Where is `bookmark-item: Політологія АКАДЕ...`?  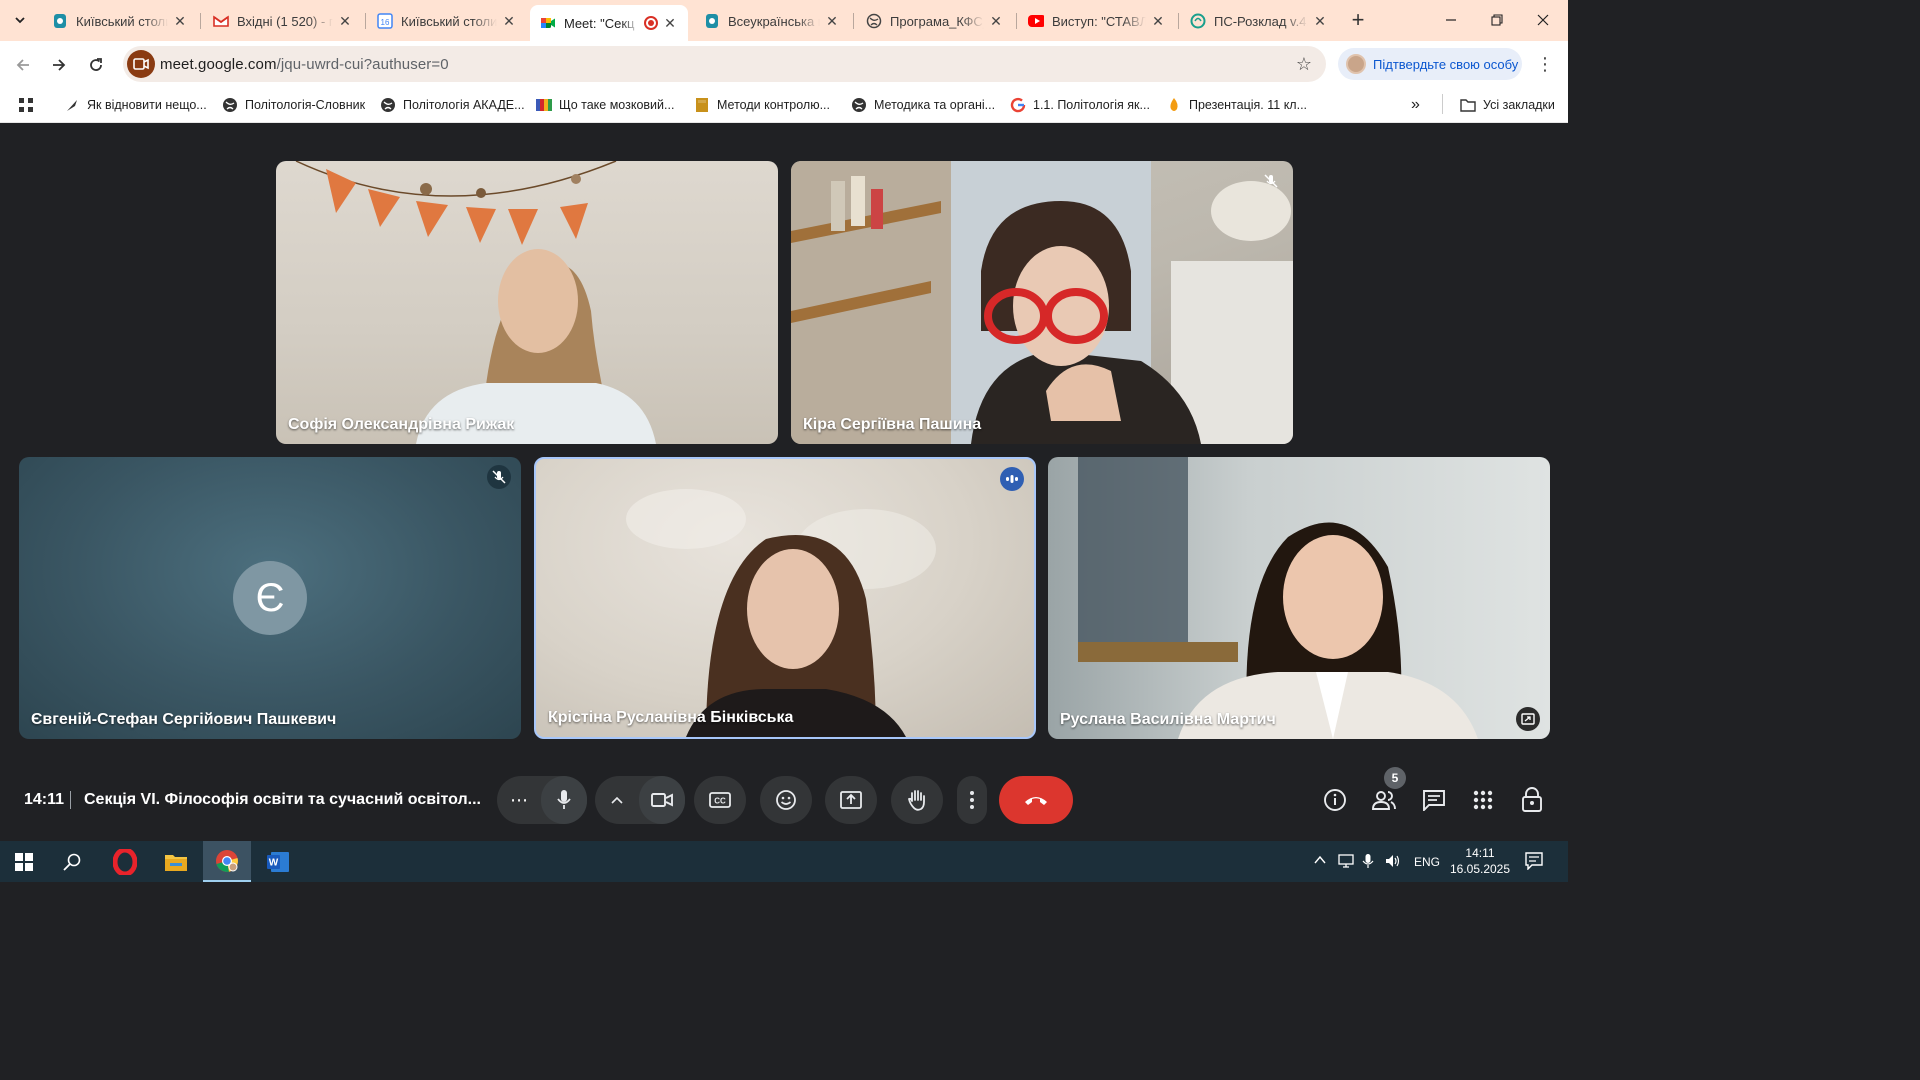 bookmark-item: Політологія АКАДЕ... is located at coordinates (452, 105).